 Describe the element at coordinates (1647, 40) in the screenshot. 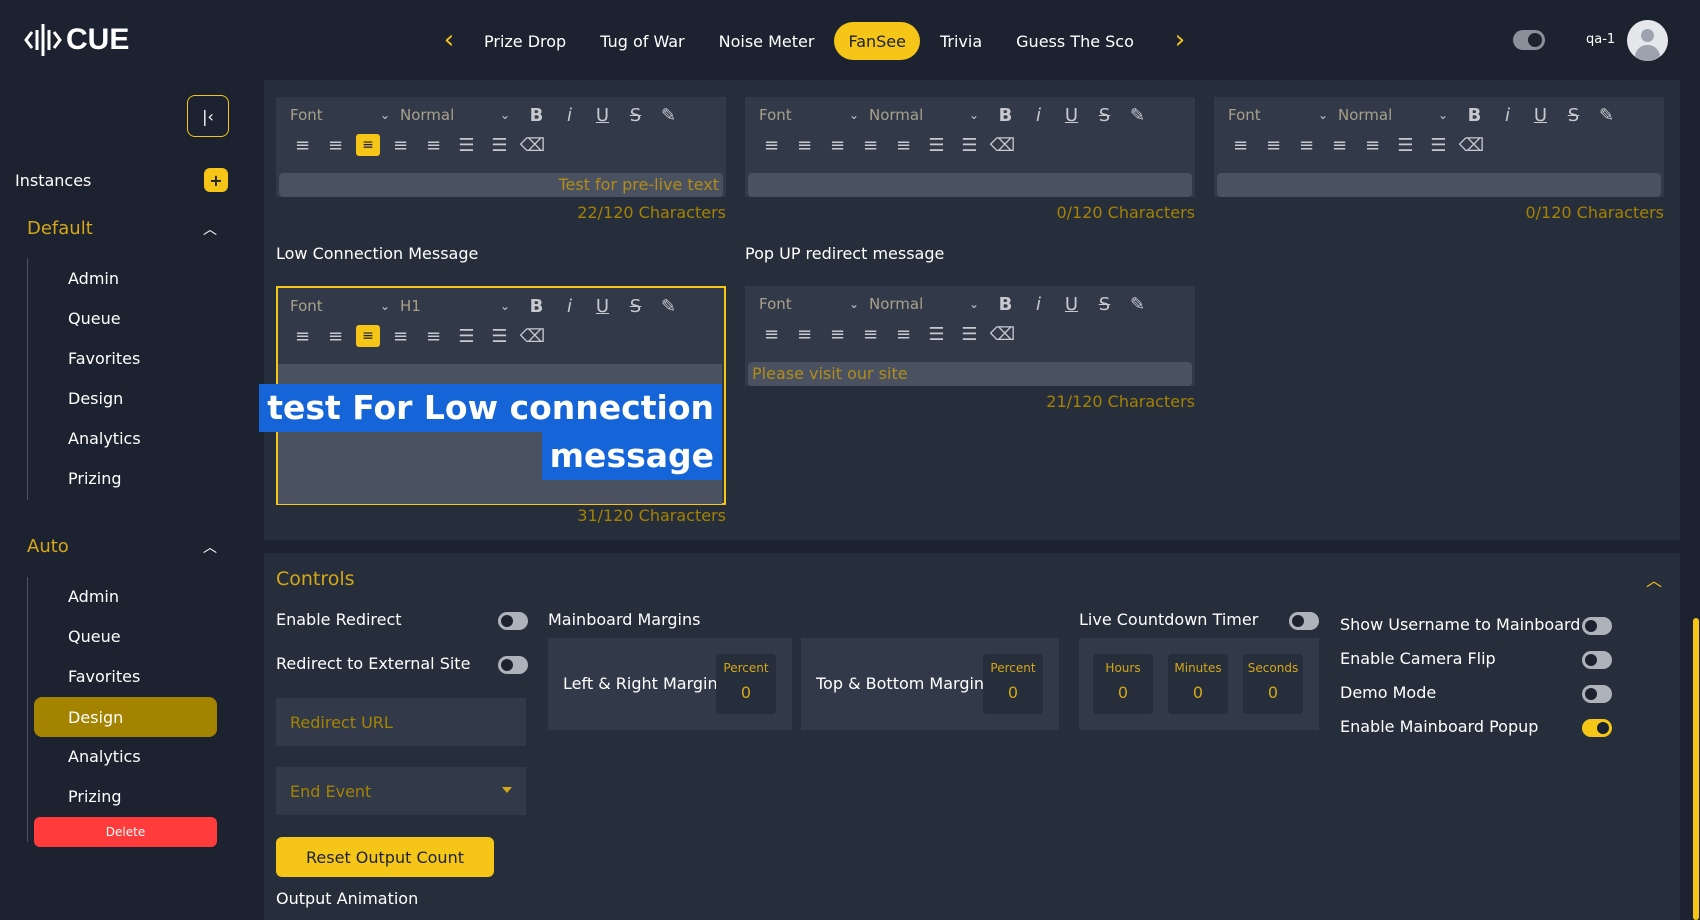

I see `avatar` at that location.